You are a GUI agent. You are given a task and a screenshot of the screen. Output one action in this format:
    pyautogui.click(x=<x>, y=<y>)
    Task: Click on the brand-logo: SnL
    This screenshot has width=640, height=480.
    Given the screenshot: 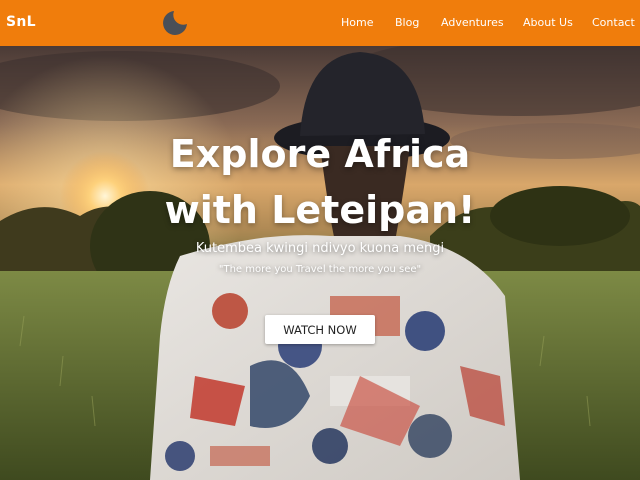 What is the action you would take?
    pyautogui.click(x=21, y=22)
    